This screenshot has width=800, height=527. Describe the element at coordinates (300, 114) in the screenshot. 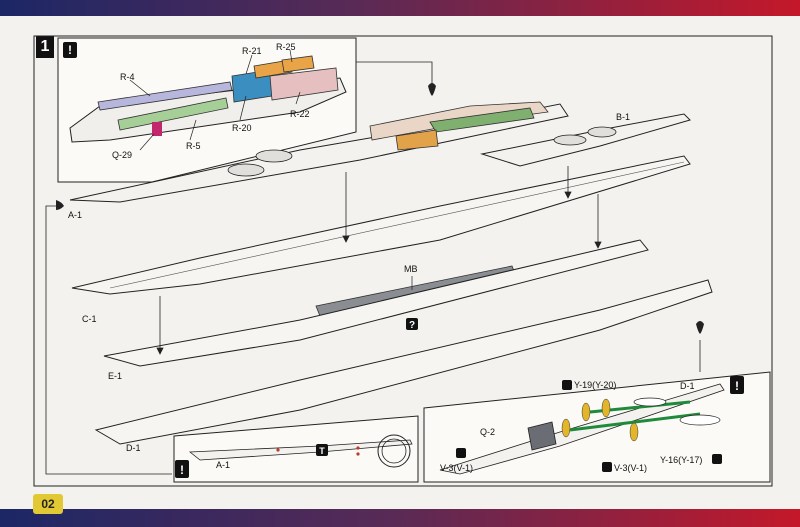

I see `label-r22: R-22` at that location.